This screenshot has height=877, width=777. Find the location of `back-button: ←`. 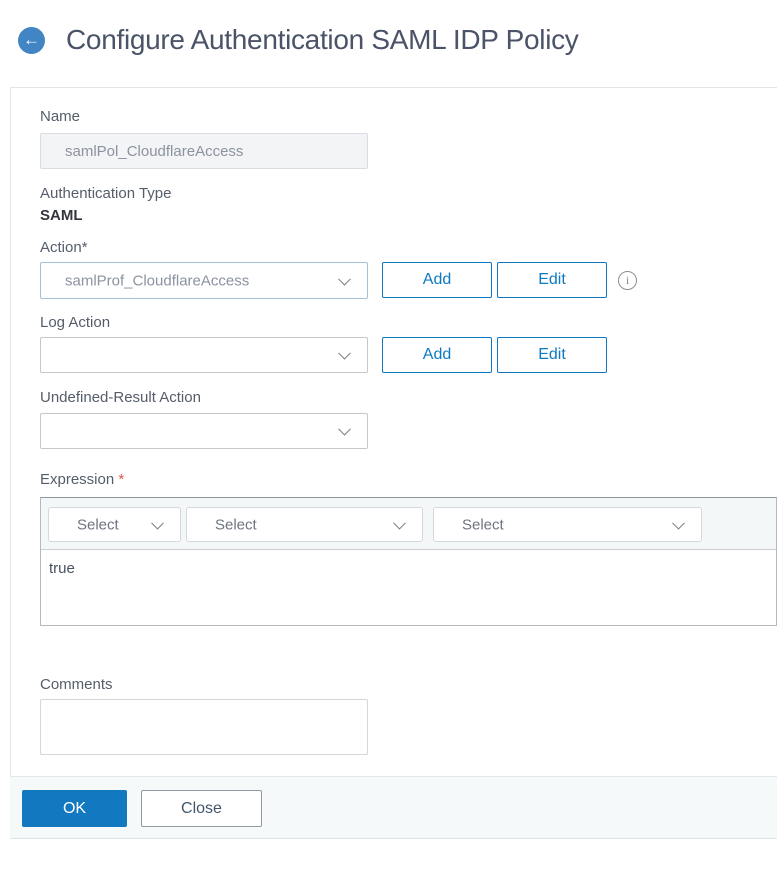

back-button: ← is located at coordinates (31, 40).